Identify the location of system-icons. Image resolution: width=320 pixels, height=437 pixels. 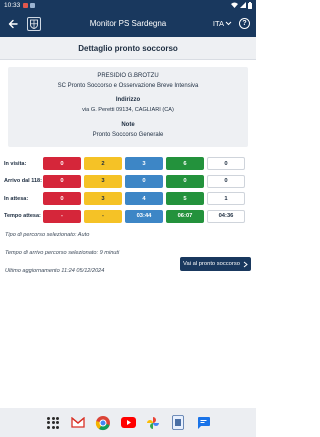
(241, 5).